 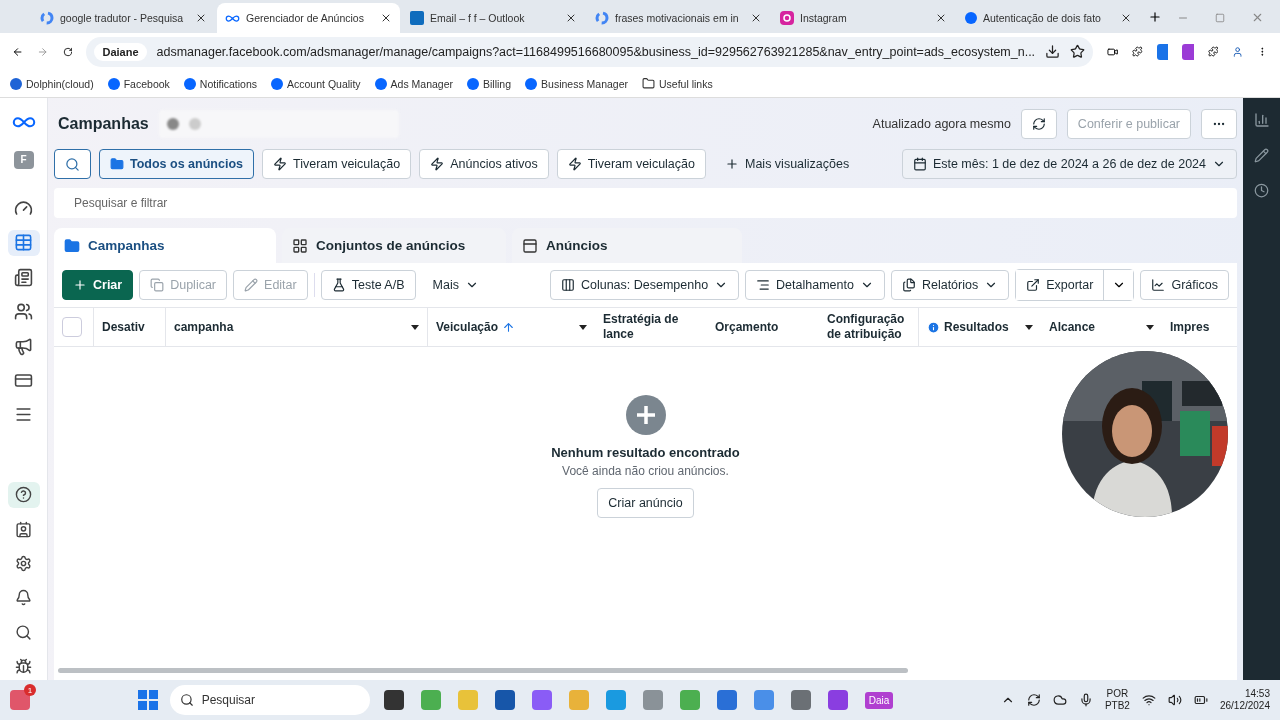 What do you see at coordinates (1261, 190) in the screenshot?
I see `clock-icon` at bounding box center [1261, 190].